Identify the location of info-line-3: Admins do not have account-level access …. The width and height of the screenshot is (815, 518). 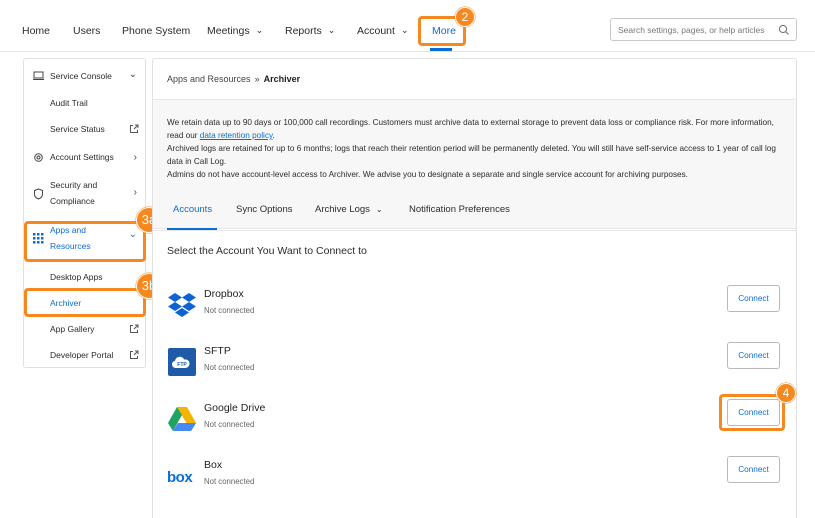
(427, 174).